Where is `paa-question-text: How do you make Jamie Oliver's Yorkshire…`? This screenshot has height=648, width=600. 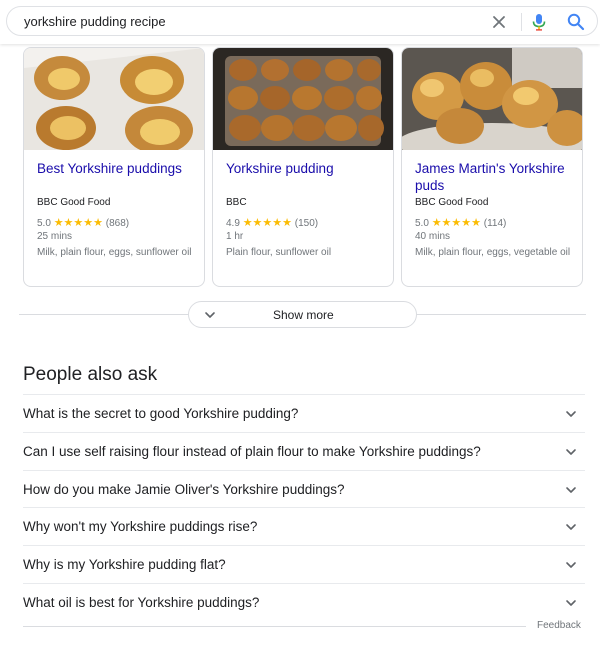
paa-question-text: How do you make Jamie Oliver's Yorkshire… is located at coordinates (184, 489).